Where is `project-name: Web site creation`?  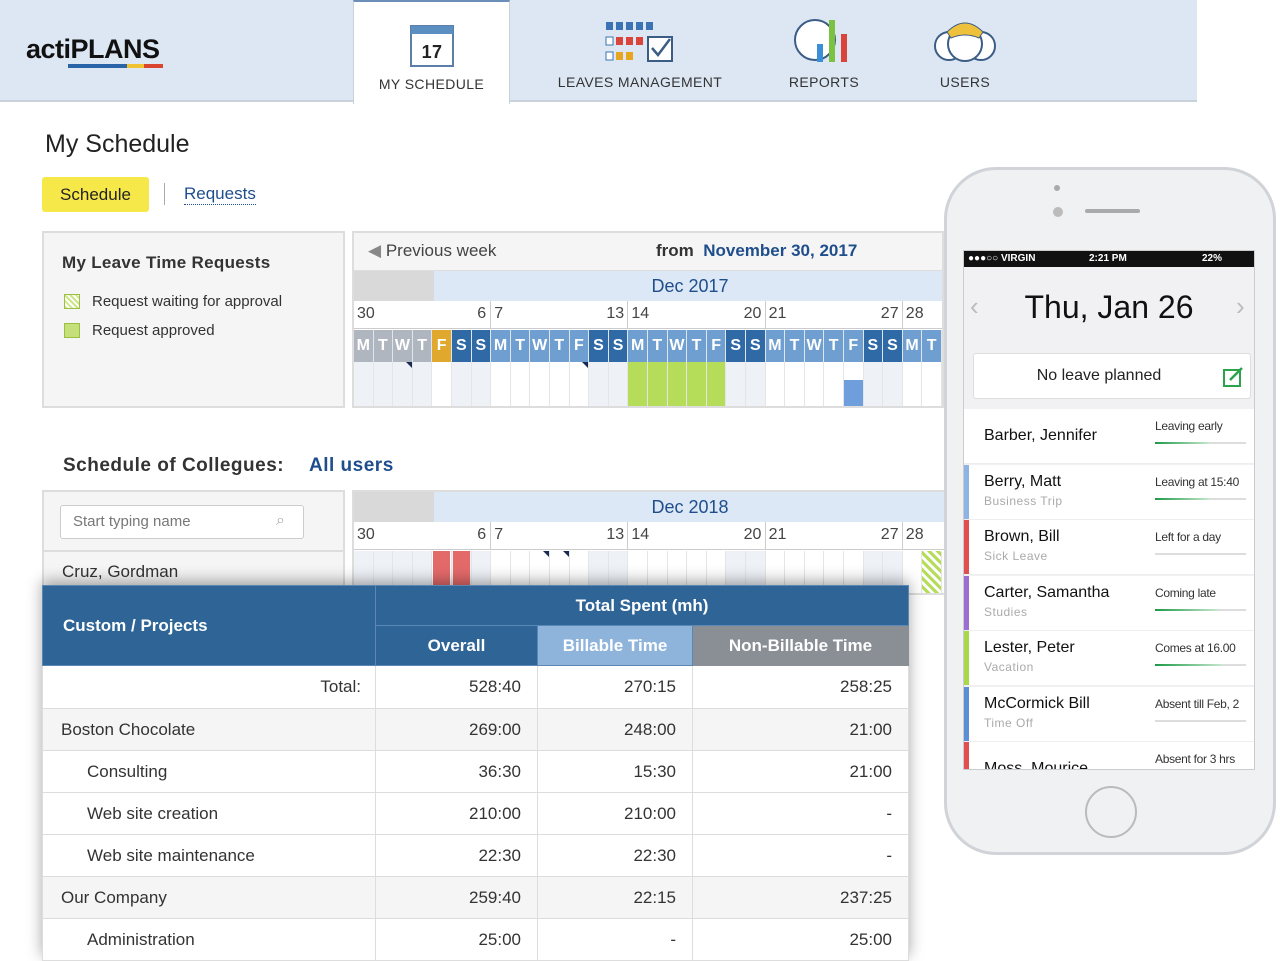 project-name: Web site creation is located at coordinates (209, 813).